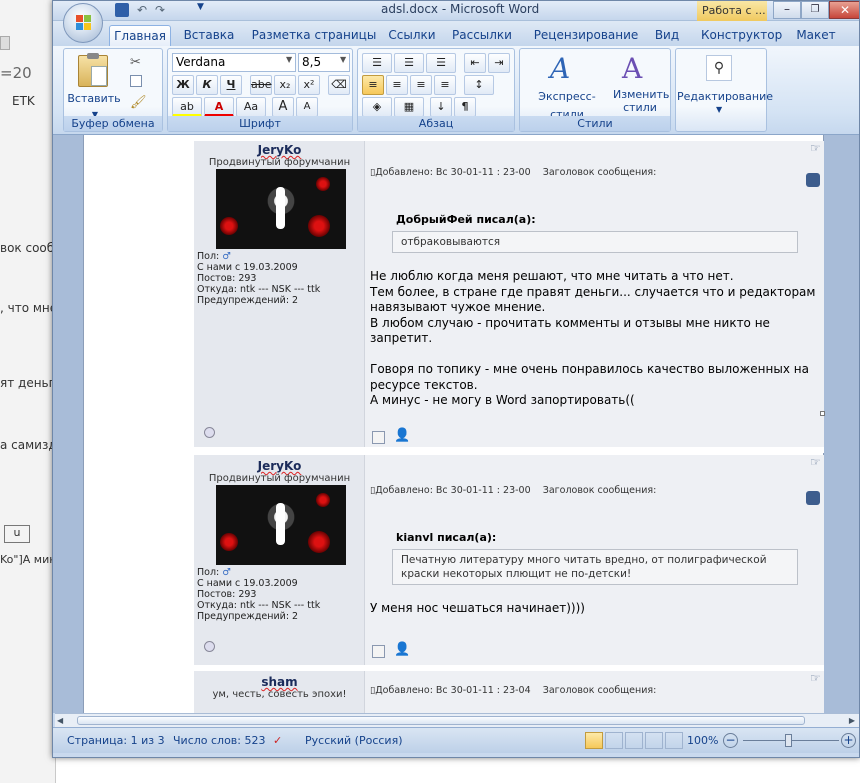 The image size is (860, 783). What do you see at coordinates (674, 740) in the screenshot?
I see `draft-view-icon` at bounding box center [674, 740].